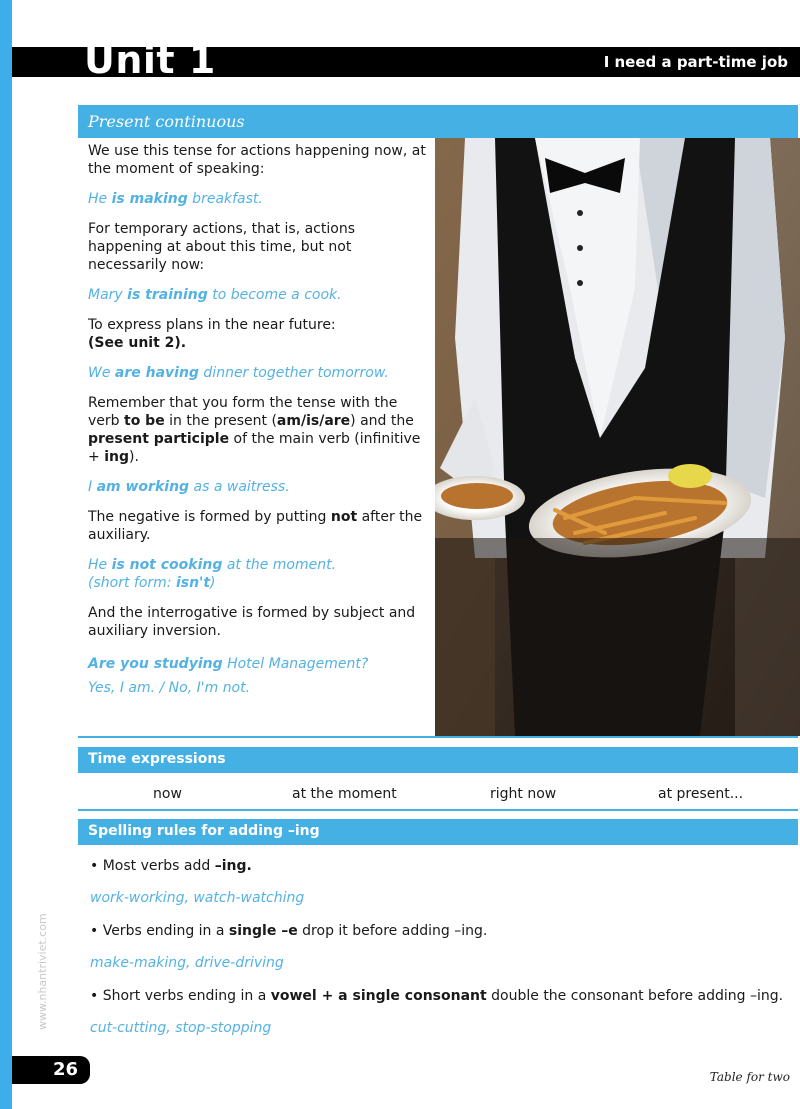 This screenshot has width=800, height=1109. I want to click on time-expression: right now, so click(523, 794).